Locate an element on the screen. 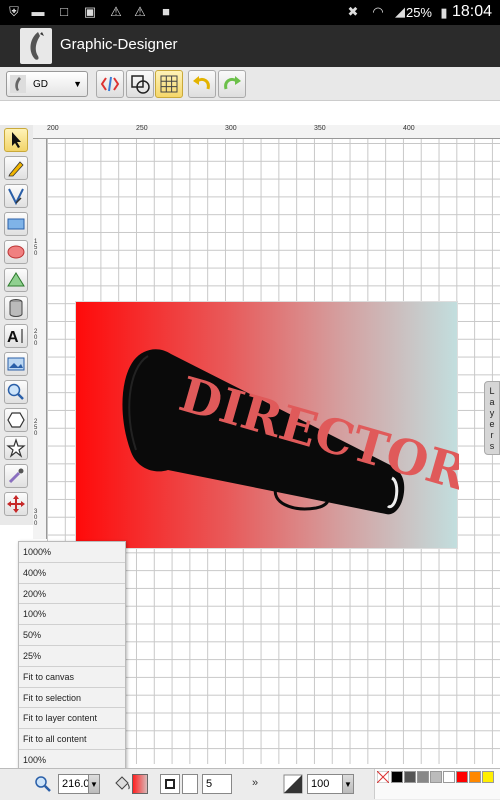 The width and height of the screenshot is (500, 800). shape-combine-button is located at coordinates (140, 84).